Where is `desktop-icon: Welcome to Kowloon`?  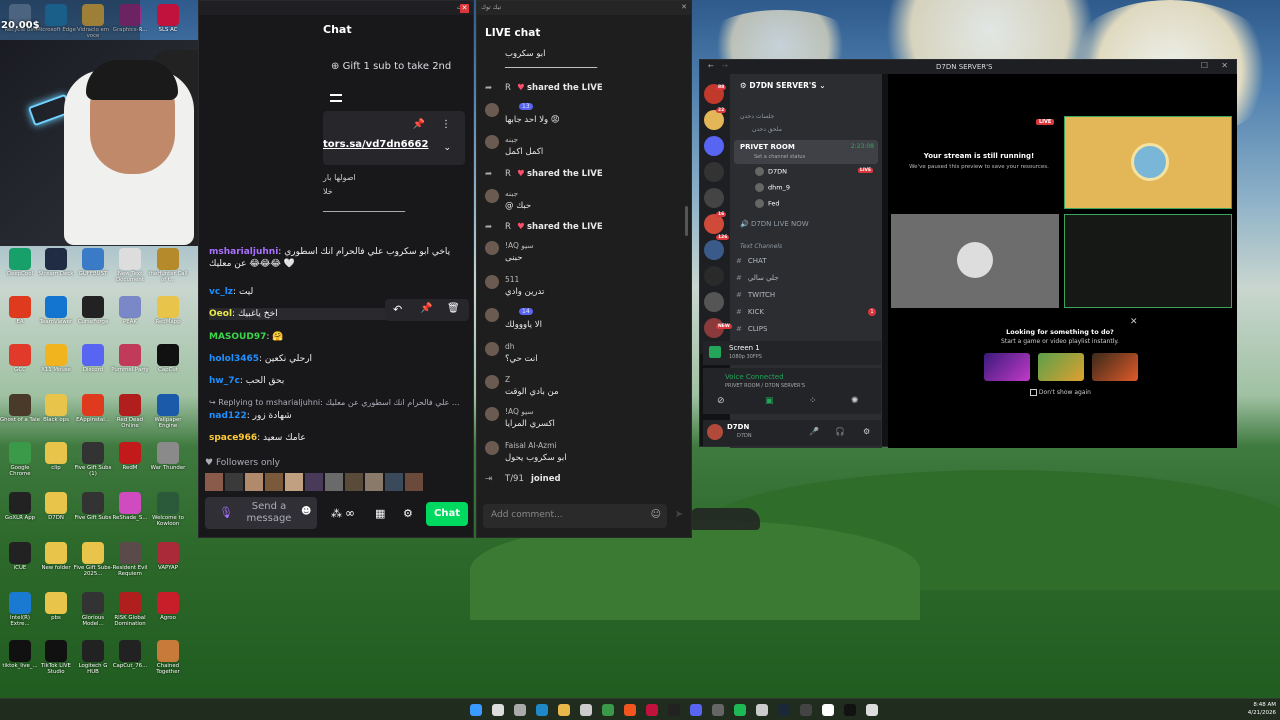
desktop-icon: Welcome to Kowloon is located at coordinates (168, 509).